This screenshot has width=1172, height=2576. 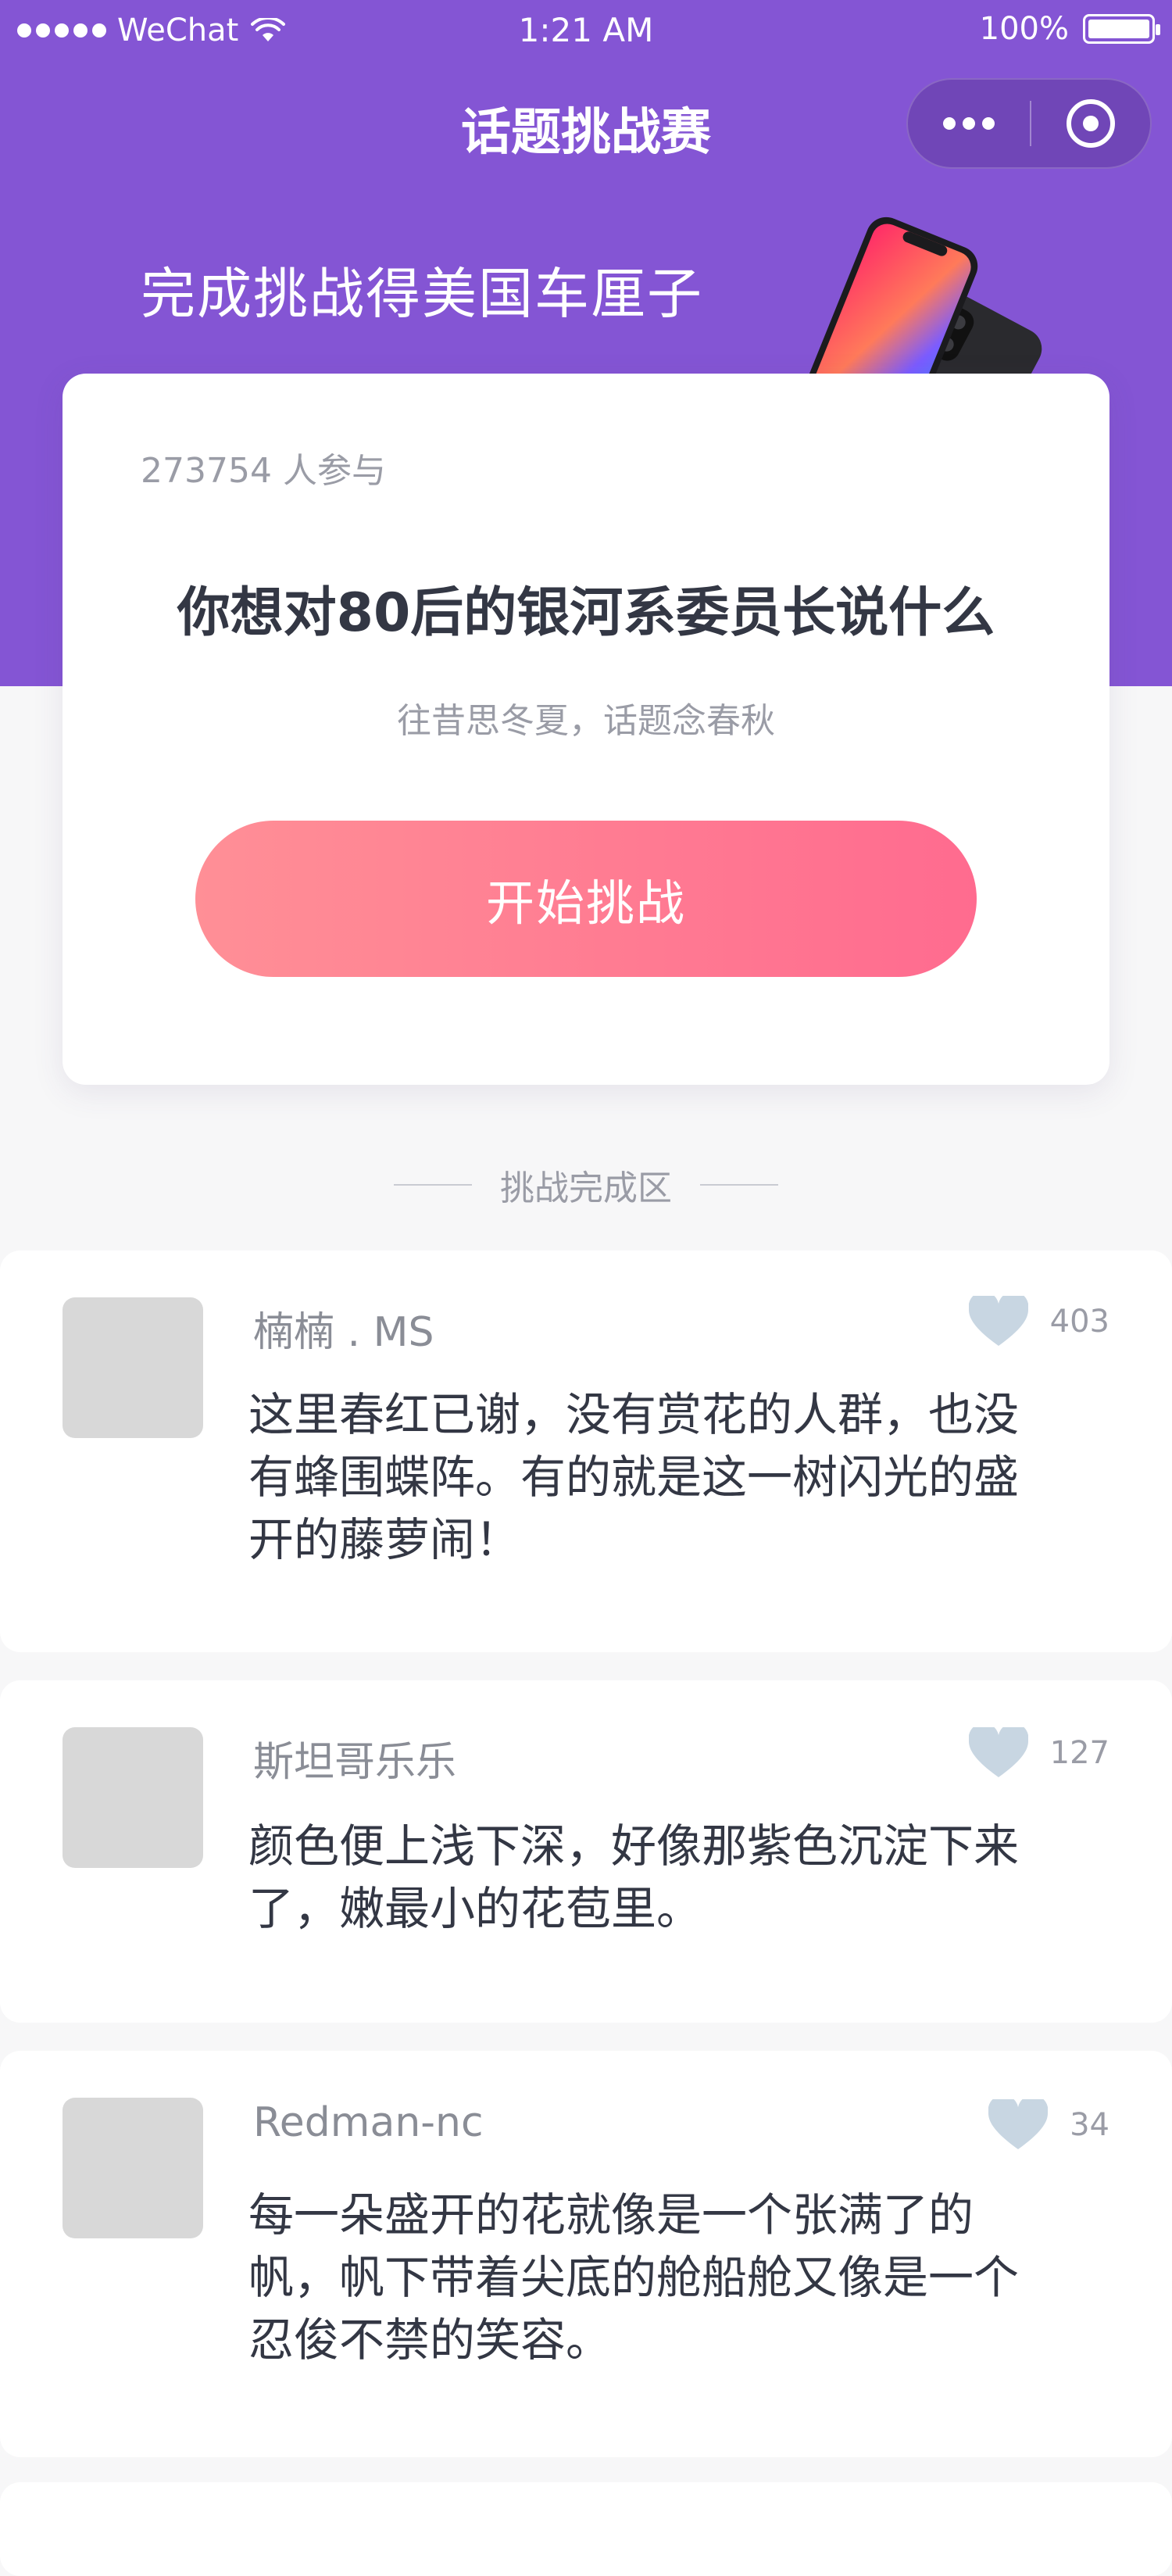 I want to click on like-count: 34, so click(x=1089, y=2125).